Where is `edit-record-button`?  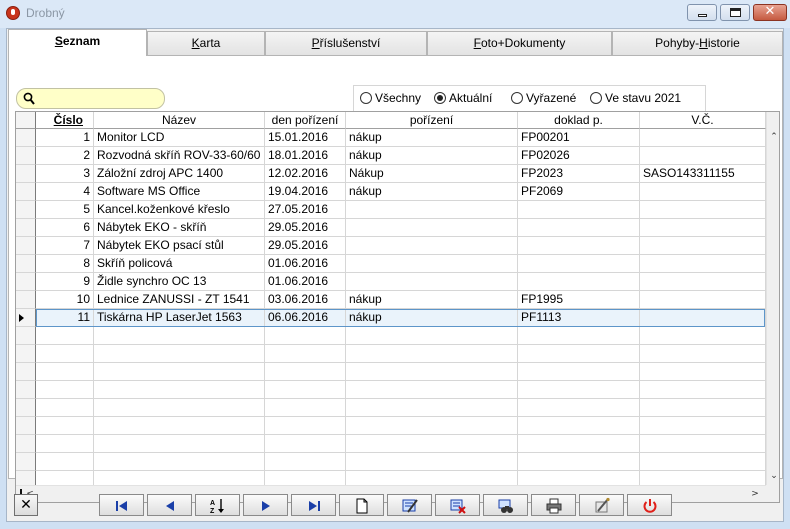
edit-record-button is located at coordinates (409, 505).